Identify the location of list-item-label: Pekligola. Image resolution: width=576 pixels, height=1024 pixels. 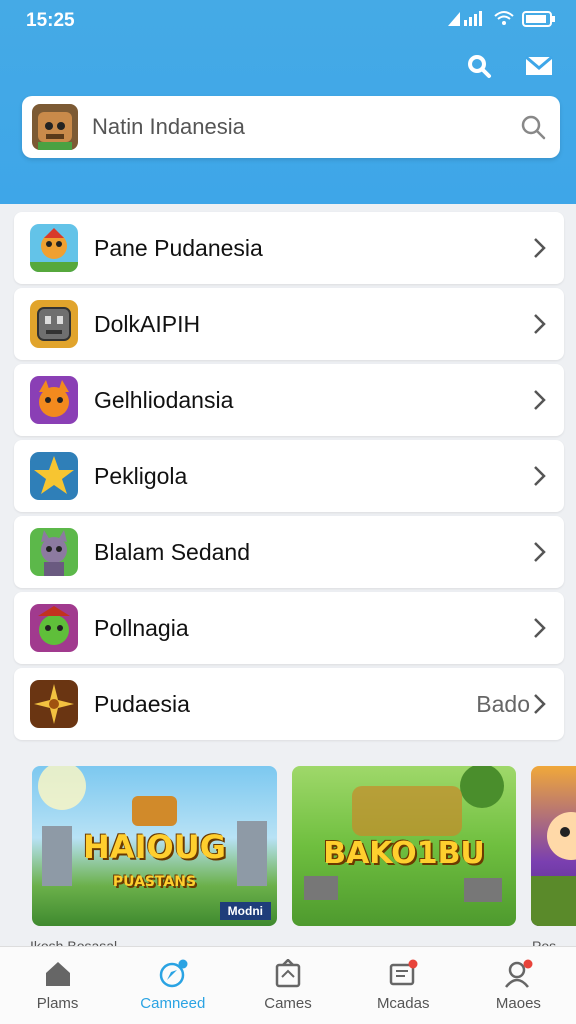
(141, 476).